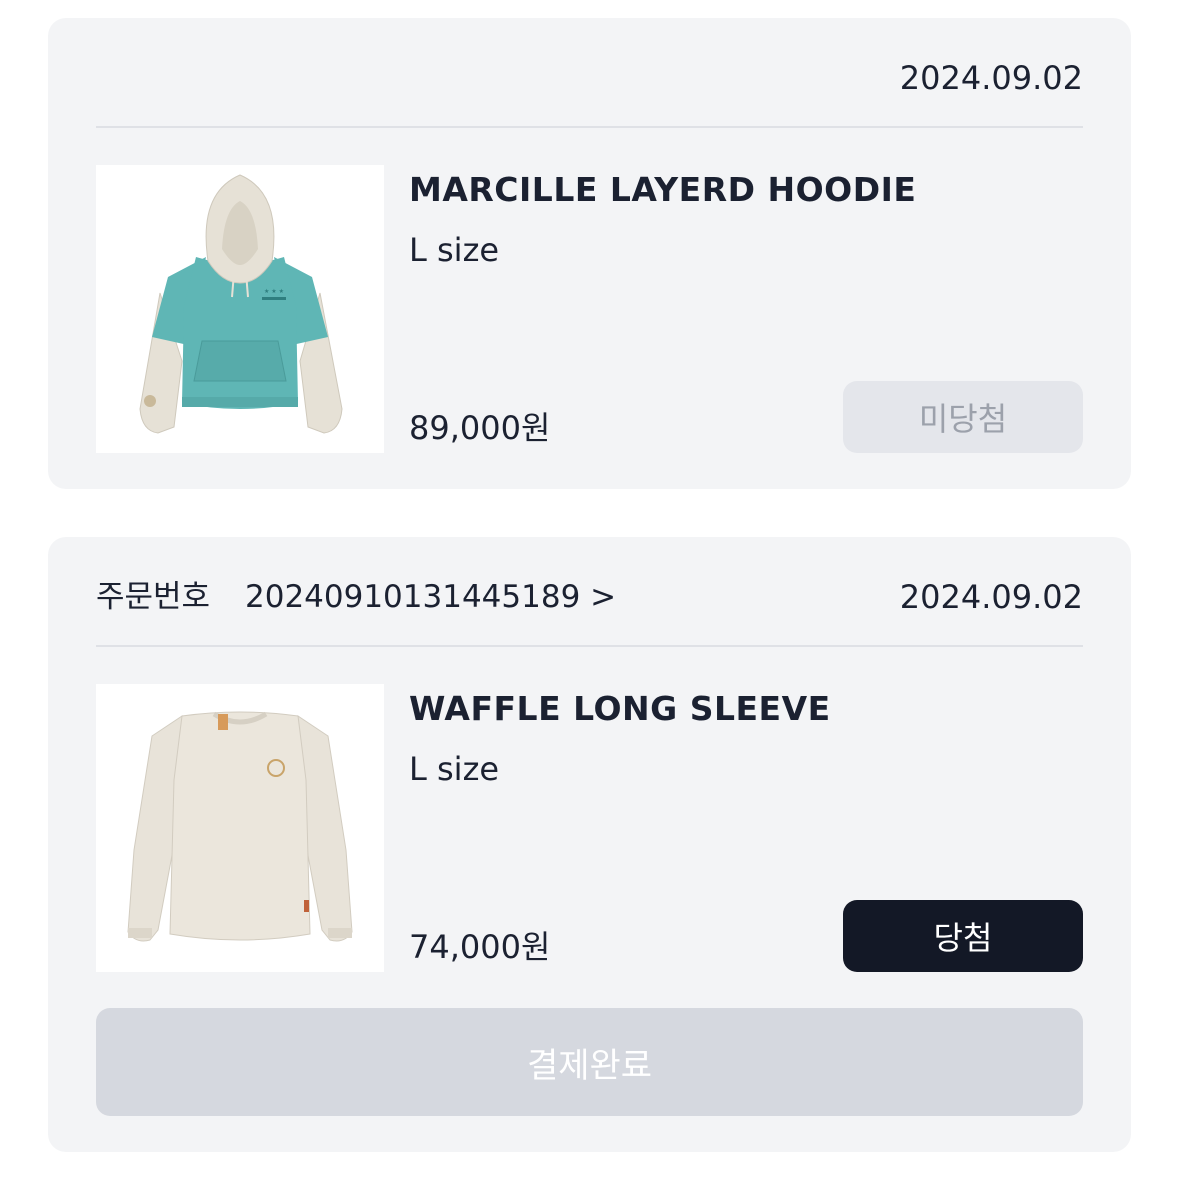  I want to click on product-image: ★ ★ ★, so click(240, 309).